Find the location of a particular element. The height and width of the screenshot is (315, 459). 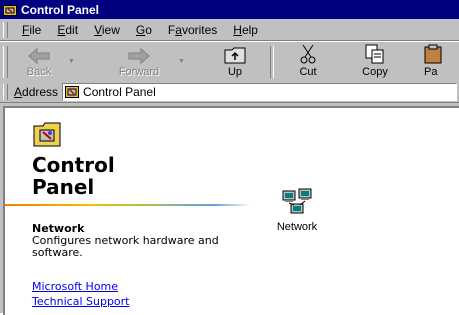

scissors-icon is located at coordinates (308, 54).